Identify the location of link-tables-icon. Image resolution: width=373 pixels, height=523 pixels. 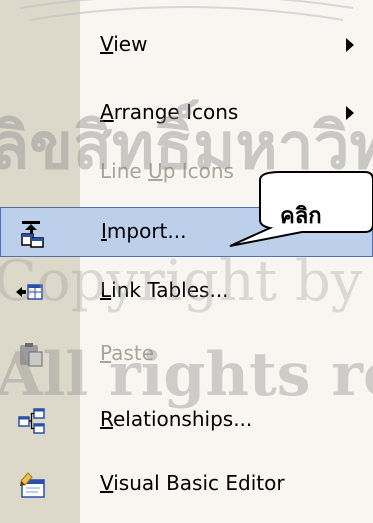
(28, 292).